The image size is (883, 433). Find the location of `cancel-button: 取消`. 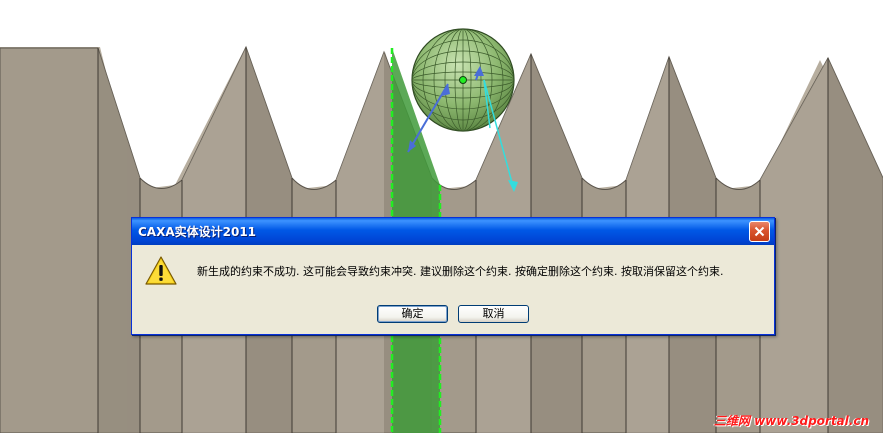

cancel-button: 取消 is located at coordinates (493, 314).